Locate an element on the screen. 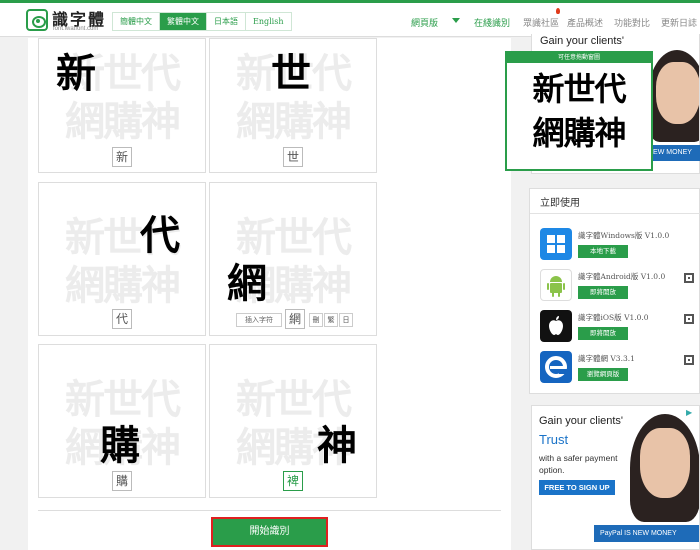 The width and height of the screenshot is (700, 550). char-label-box: 網 is located at coordinates (295, 319).